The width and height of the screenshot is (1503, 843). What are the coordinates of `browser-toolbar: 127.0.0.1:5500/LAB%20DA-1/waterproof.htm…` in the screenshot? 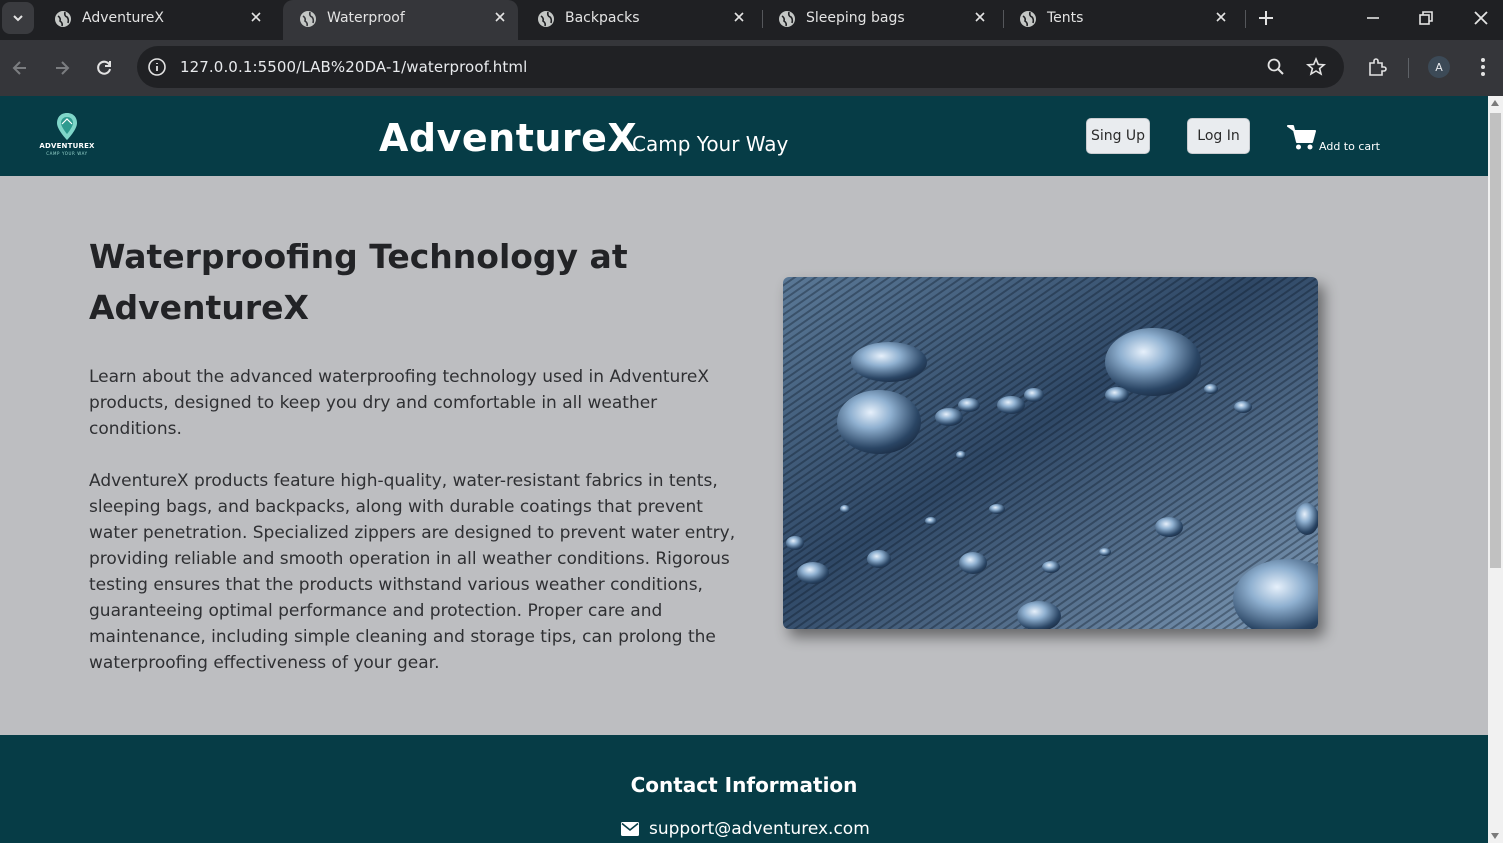 It's located at (751, 68).